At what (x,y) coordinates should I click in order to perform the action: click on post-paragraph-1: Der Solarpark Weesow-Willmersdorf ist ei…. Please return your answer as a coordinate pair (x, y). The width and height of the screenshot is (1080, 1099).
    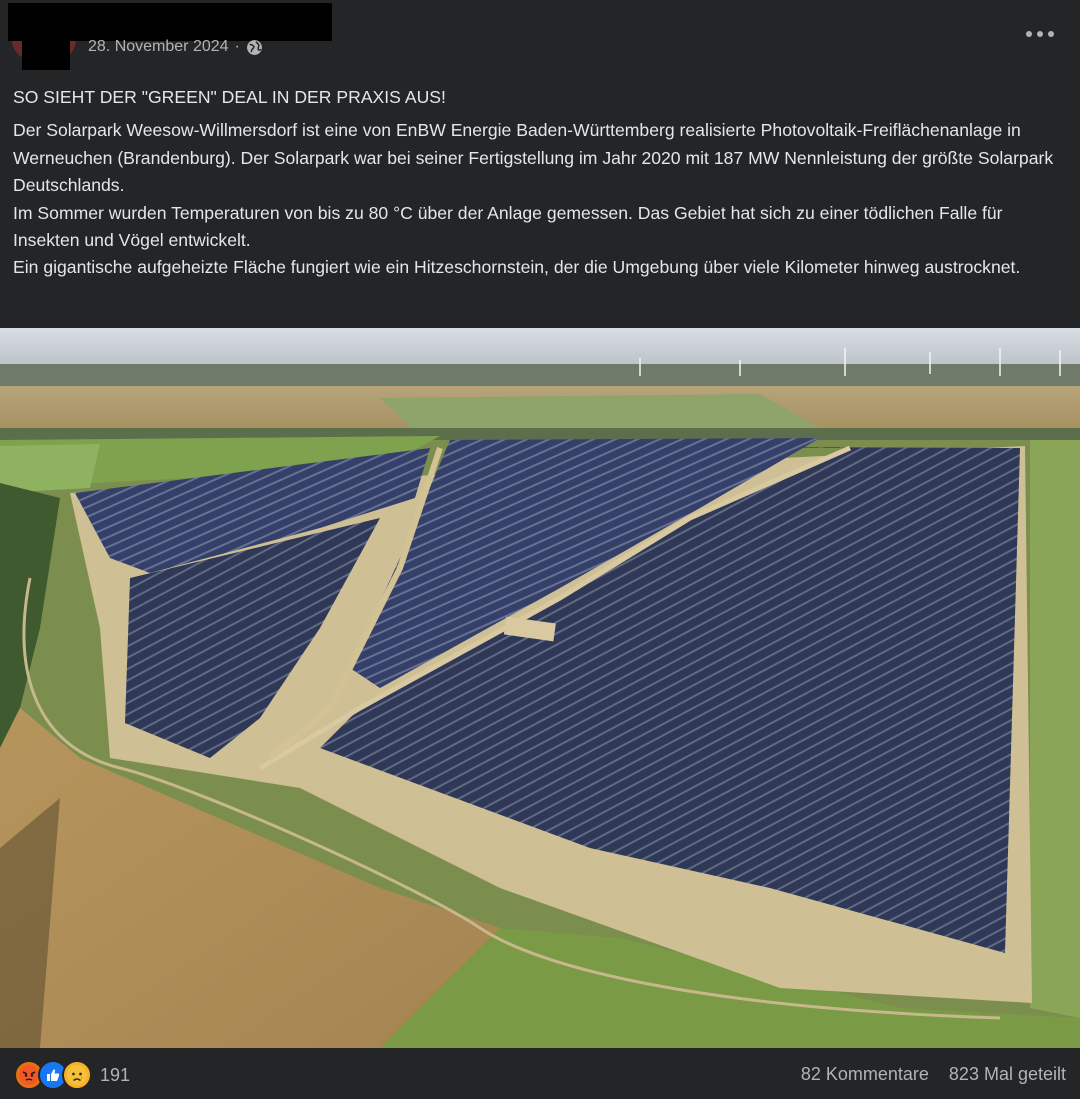
    Looking at the image, I should click on (533, 158).